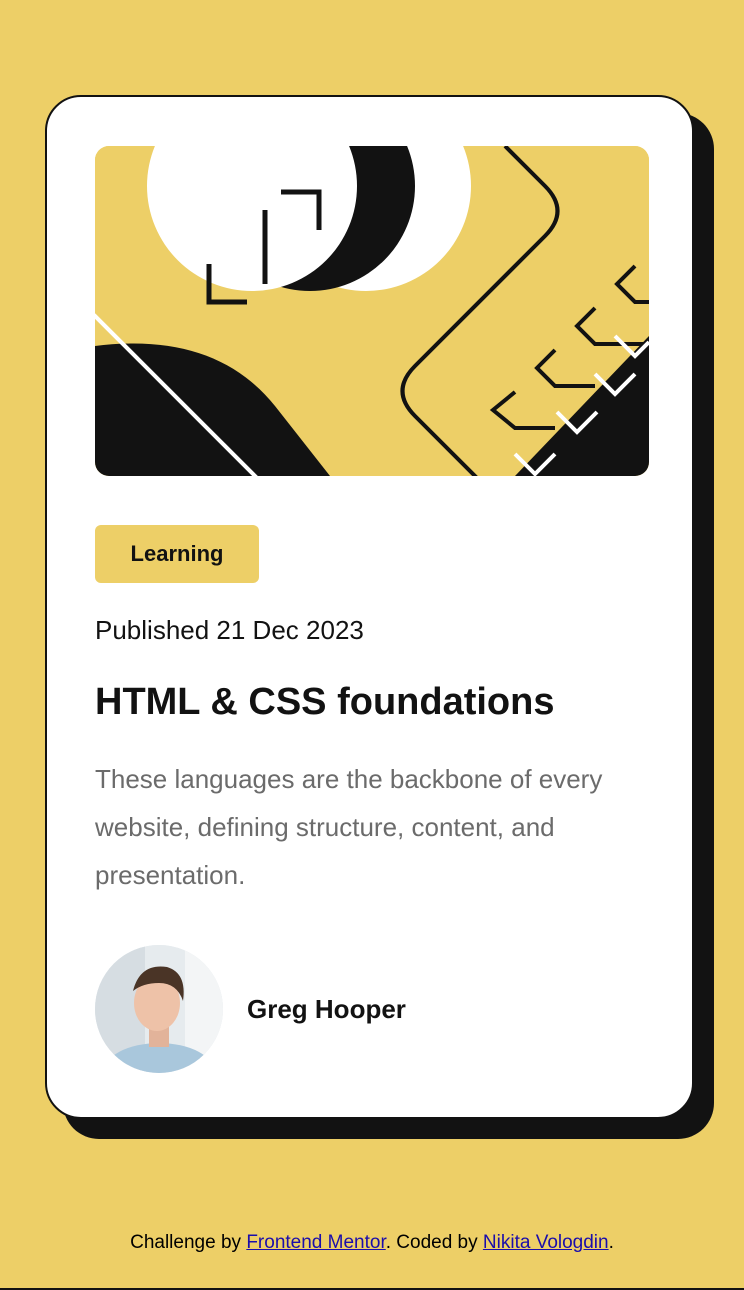 This screenshot has width=744, height=1290. I want to click on attribution-middle: . Coded by, so click(434, 1242).